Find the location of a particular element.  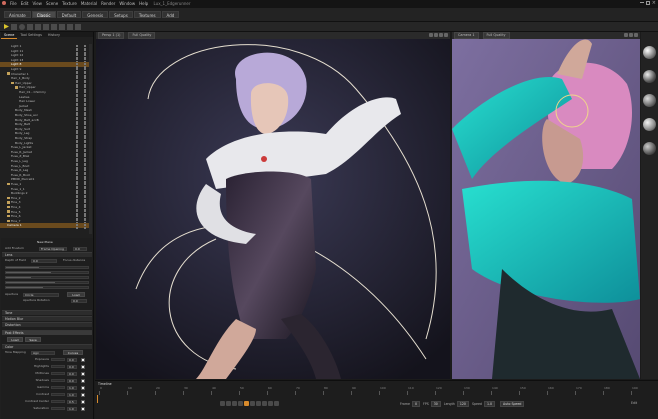

scene-tree-item: Body_Suit is located at coordinates (45, 129).